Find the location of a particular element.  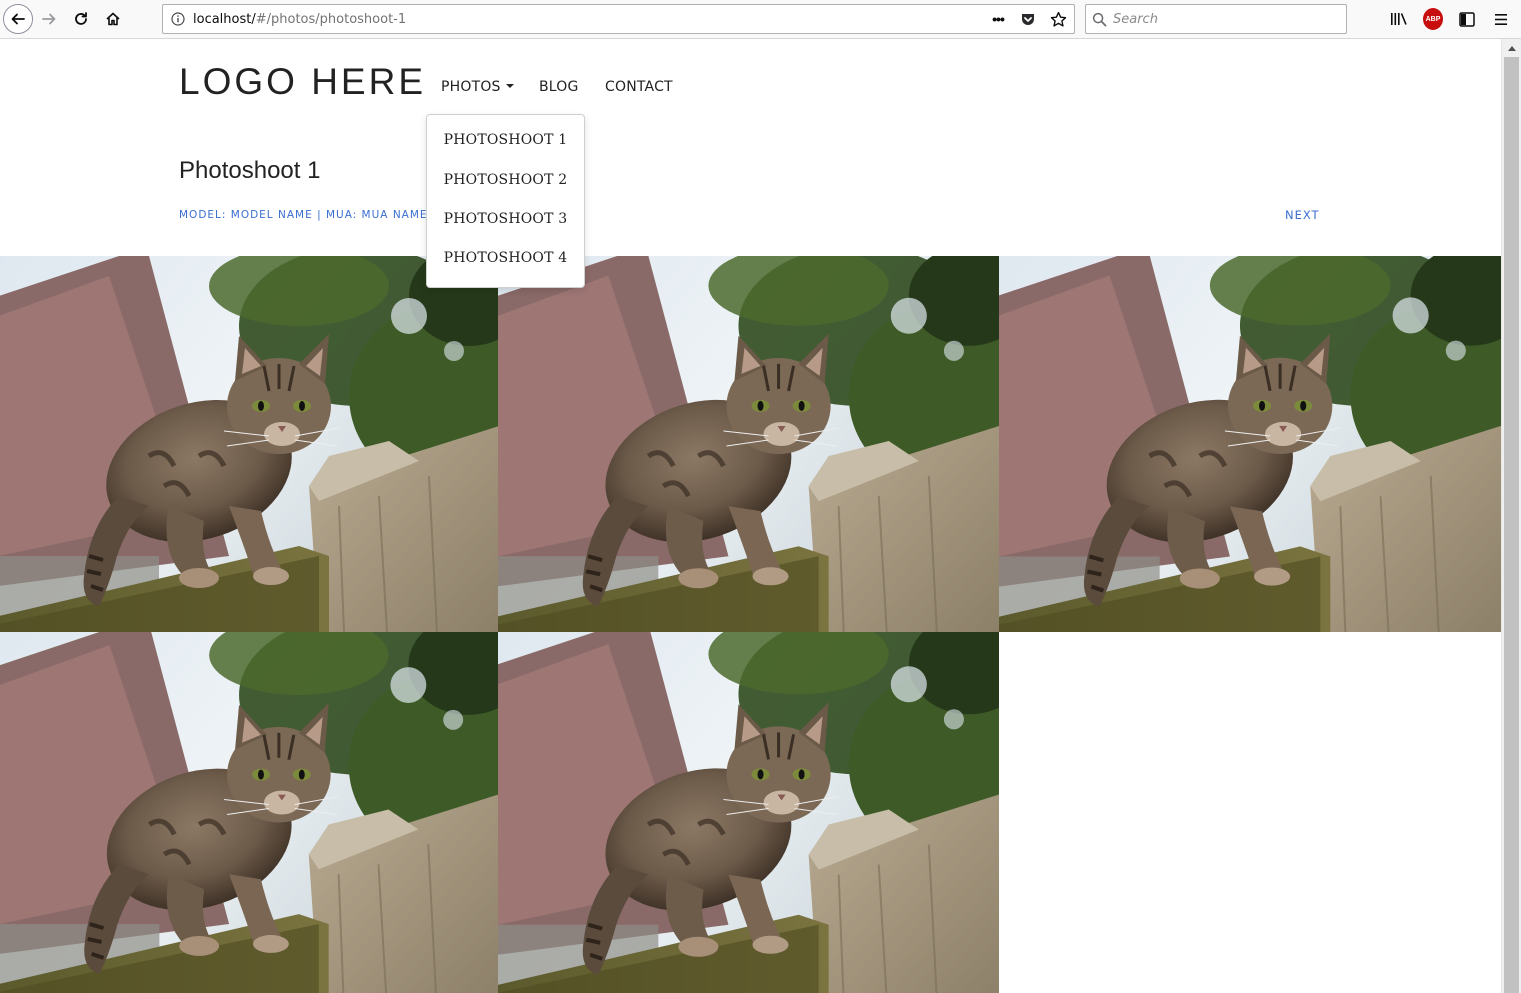

nav-blog-label: BLOG is located at coordinates (559, 87).